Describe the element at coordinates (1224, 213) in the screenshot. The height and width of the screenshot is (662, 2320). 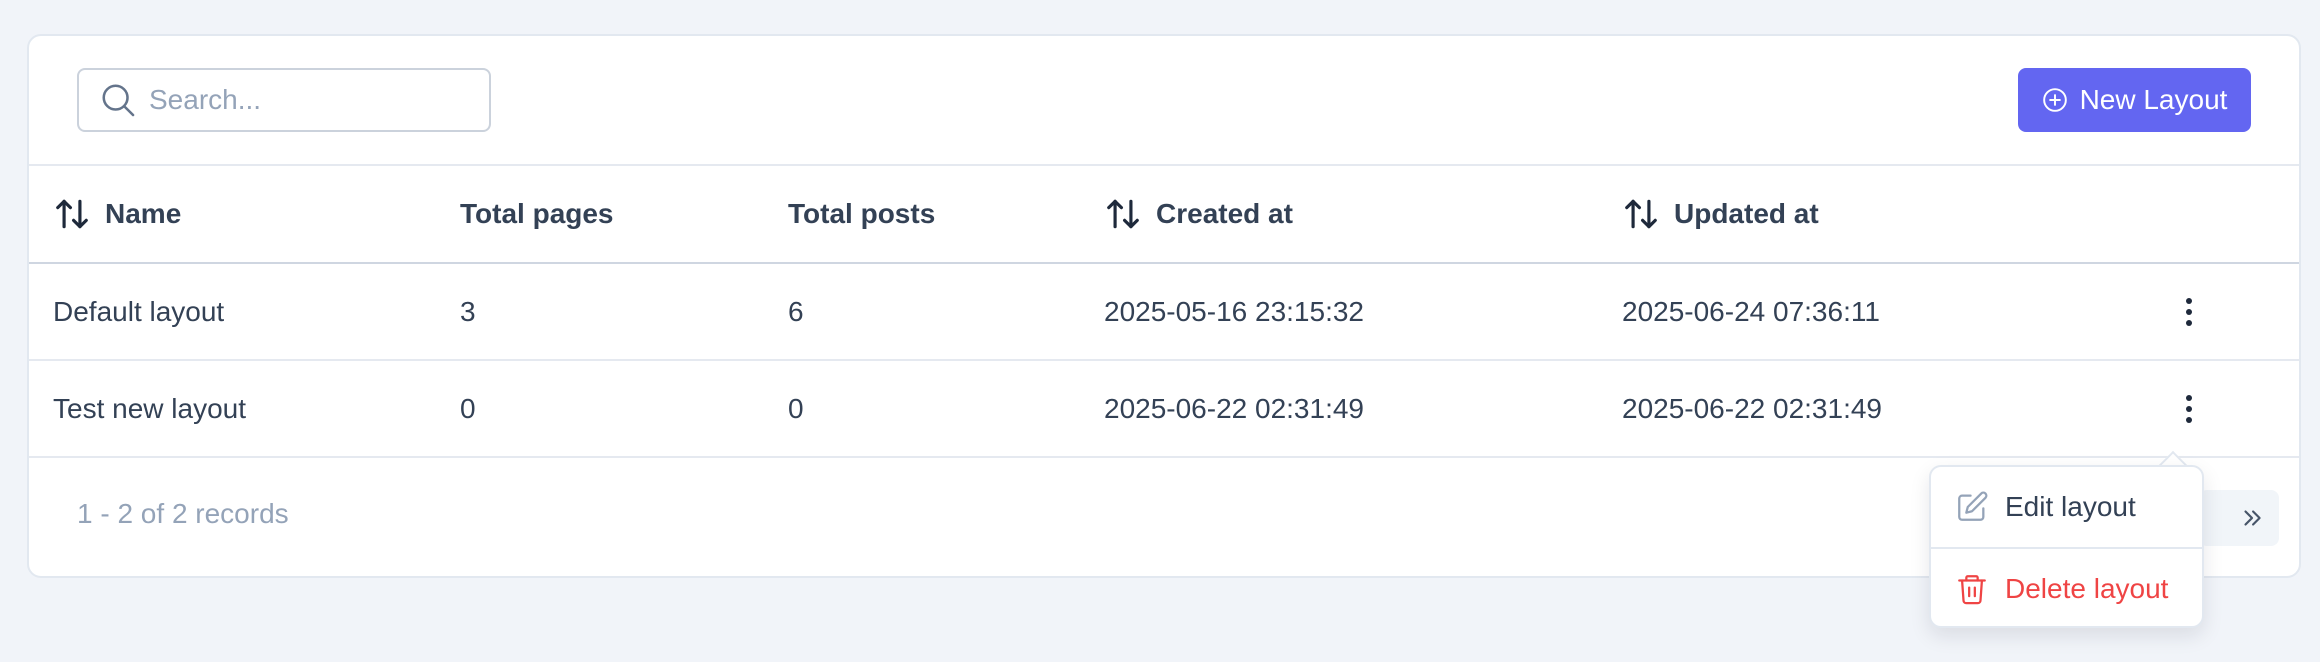
I see `column-created-at-label: Created at` at that location.